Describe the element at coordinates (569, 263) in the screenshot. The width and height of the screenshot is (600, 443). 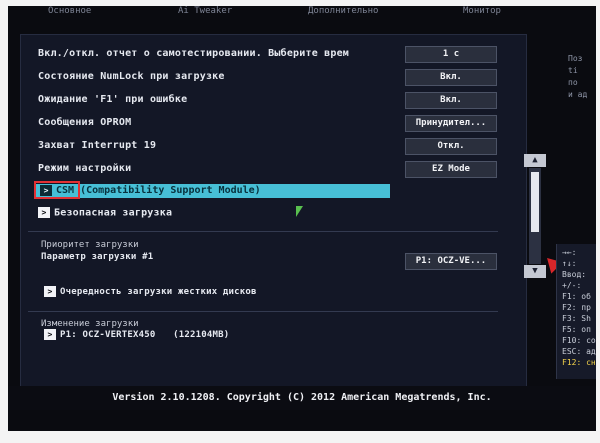
I see `help-key: ↑↓:` at that location.